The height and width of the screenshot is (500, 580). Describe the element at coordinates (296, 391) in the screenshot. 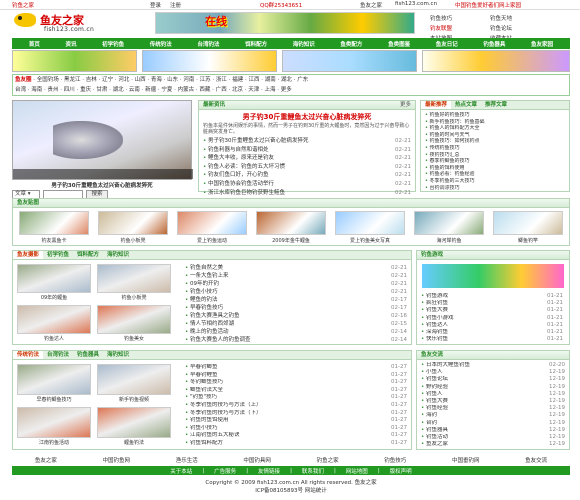

I see `list-item: 鲫鱼钓法大全 01-27` at that location.